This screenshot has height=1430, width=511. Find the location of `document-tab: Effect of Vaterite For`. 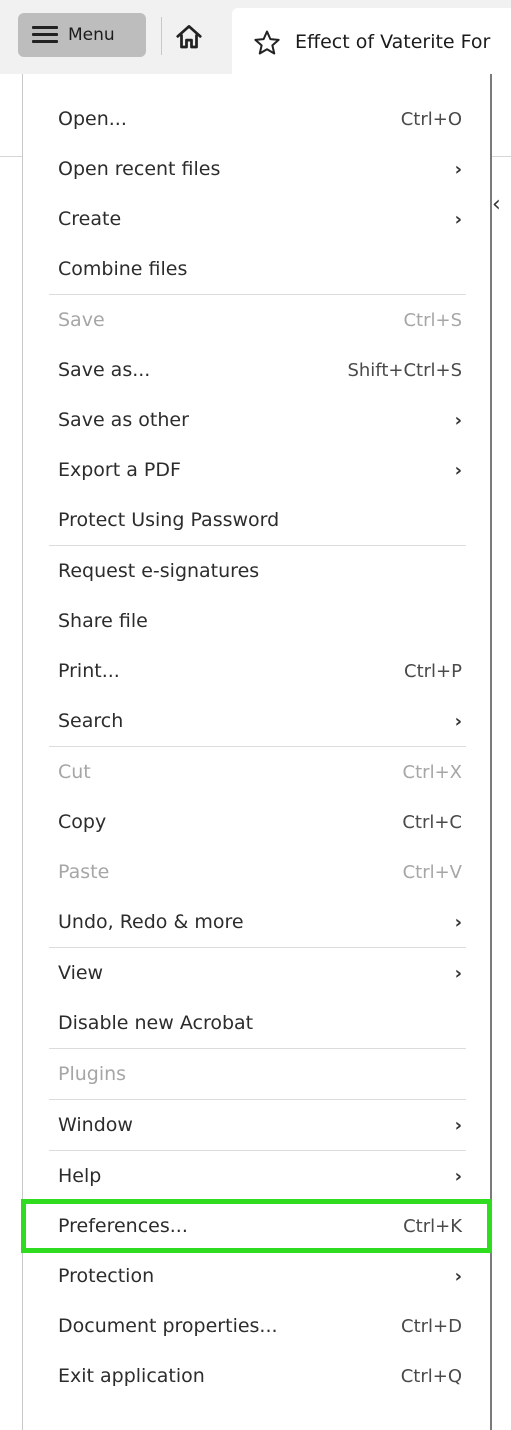

document-tab: Effect of Vaterite For is located at coordinates (371, 41).